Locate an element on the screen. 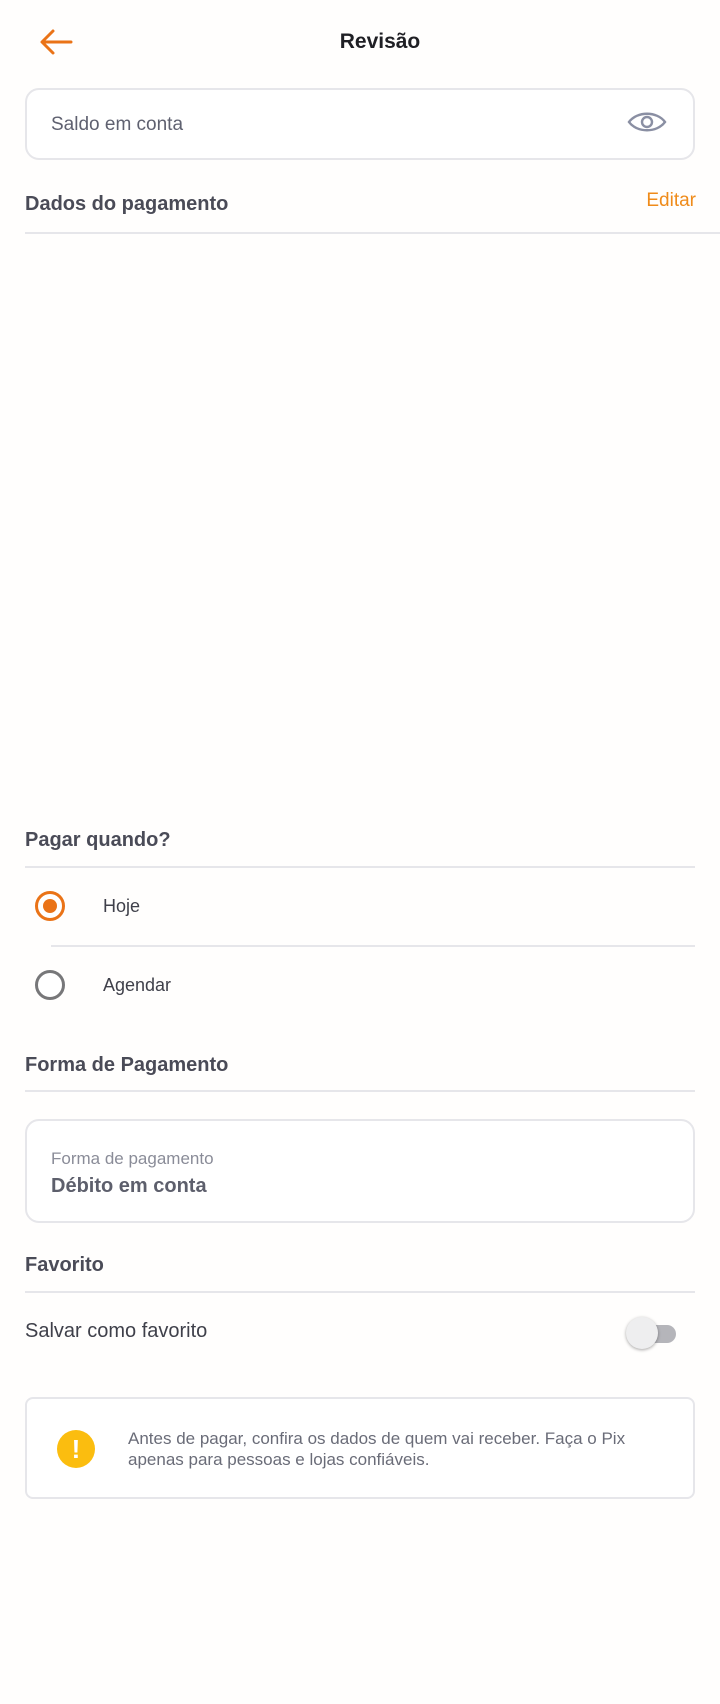 Image resolution: width=720 pixels, height=1704 pixels. balance-label: Saldo em conta is located at coordinates (117, 124).